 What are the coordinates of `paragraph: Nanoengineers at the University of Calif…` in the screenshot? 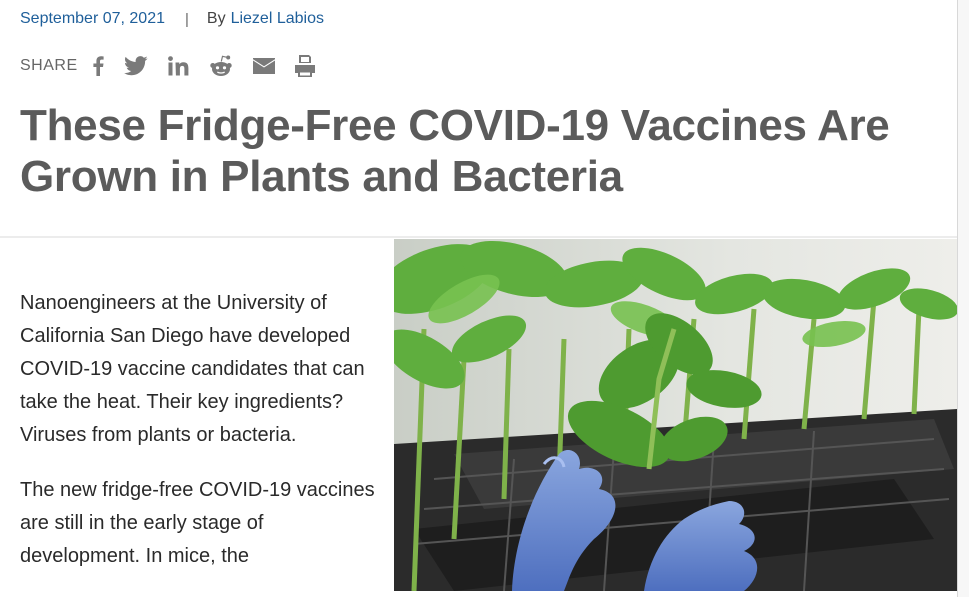 It's located at (192, 369).